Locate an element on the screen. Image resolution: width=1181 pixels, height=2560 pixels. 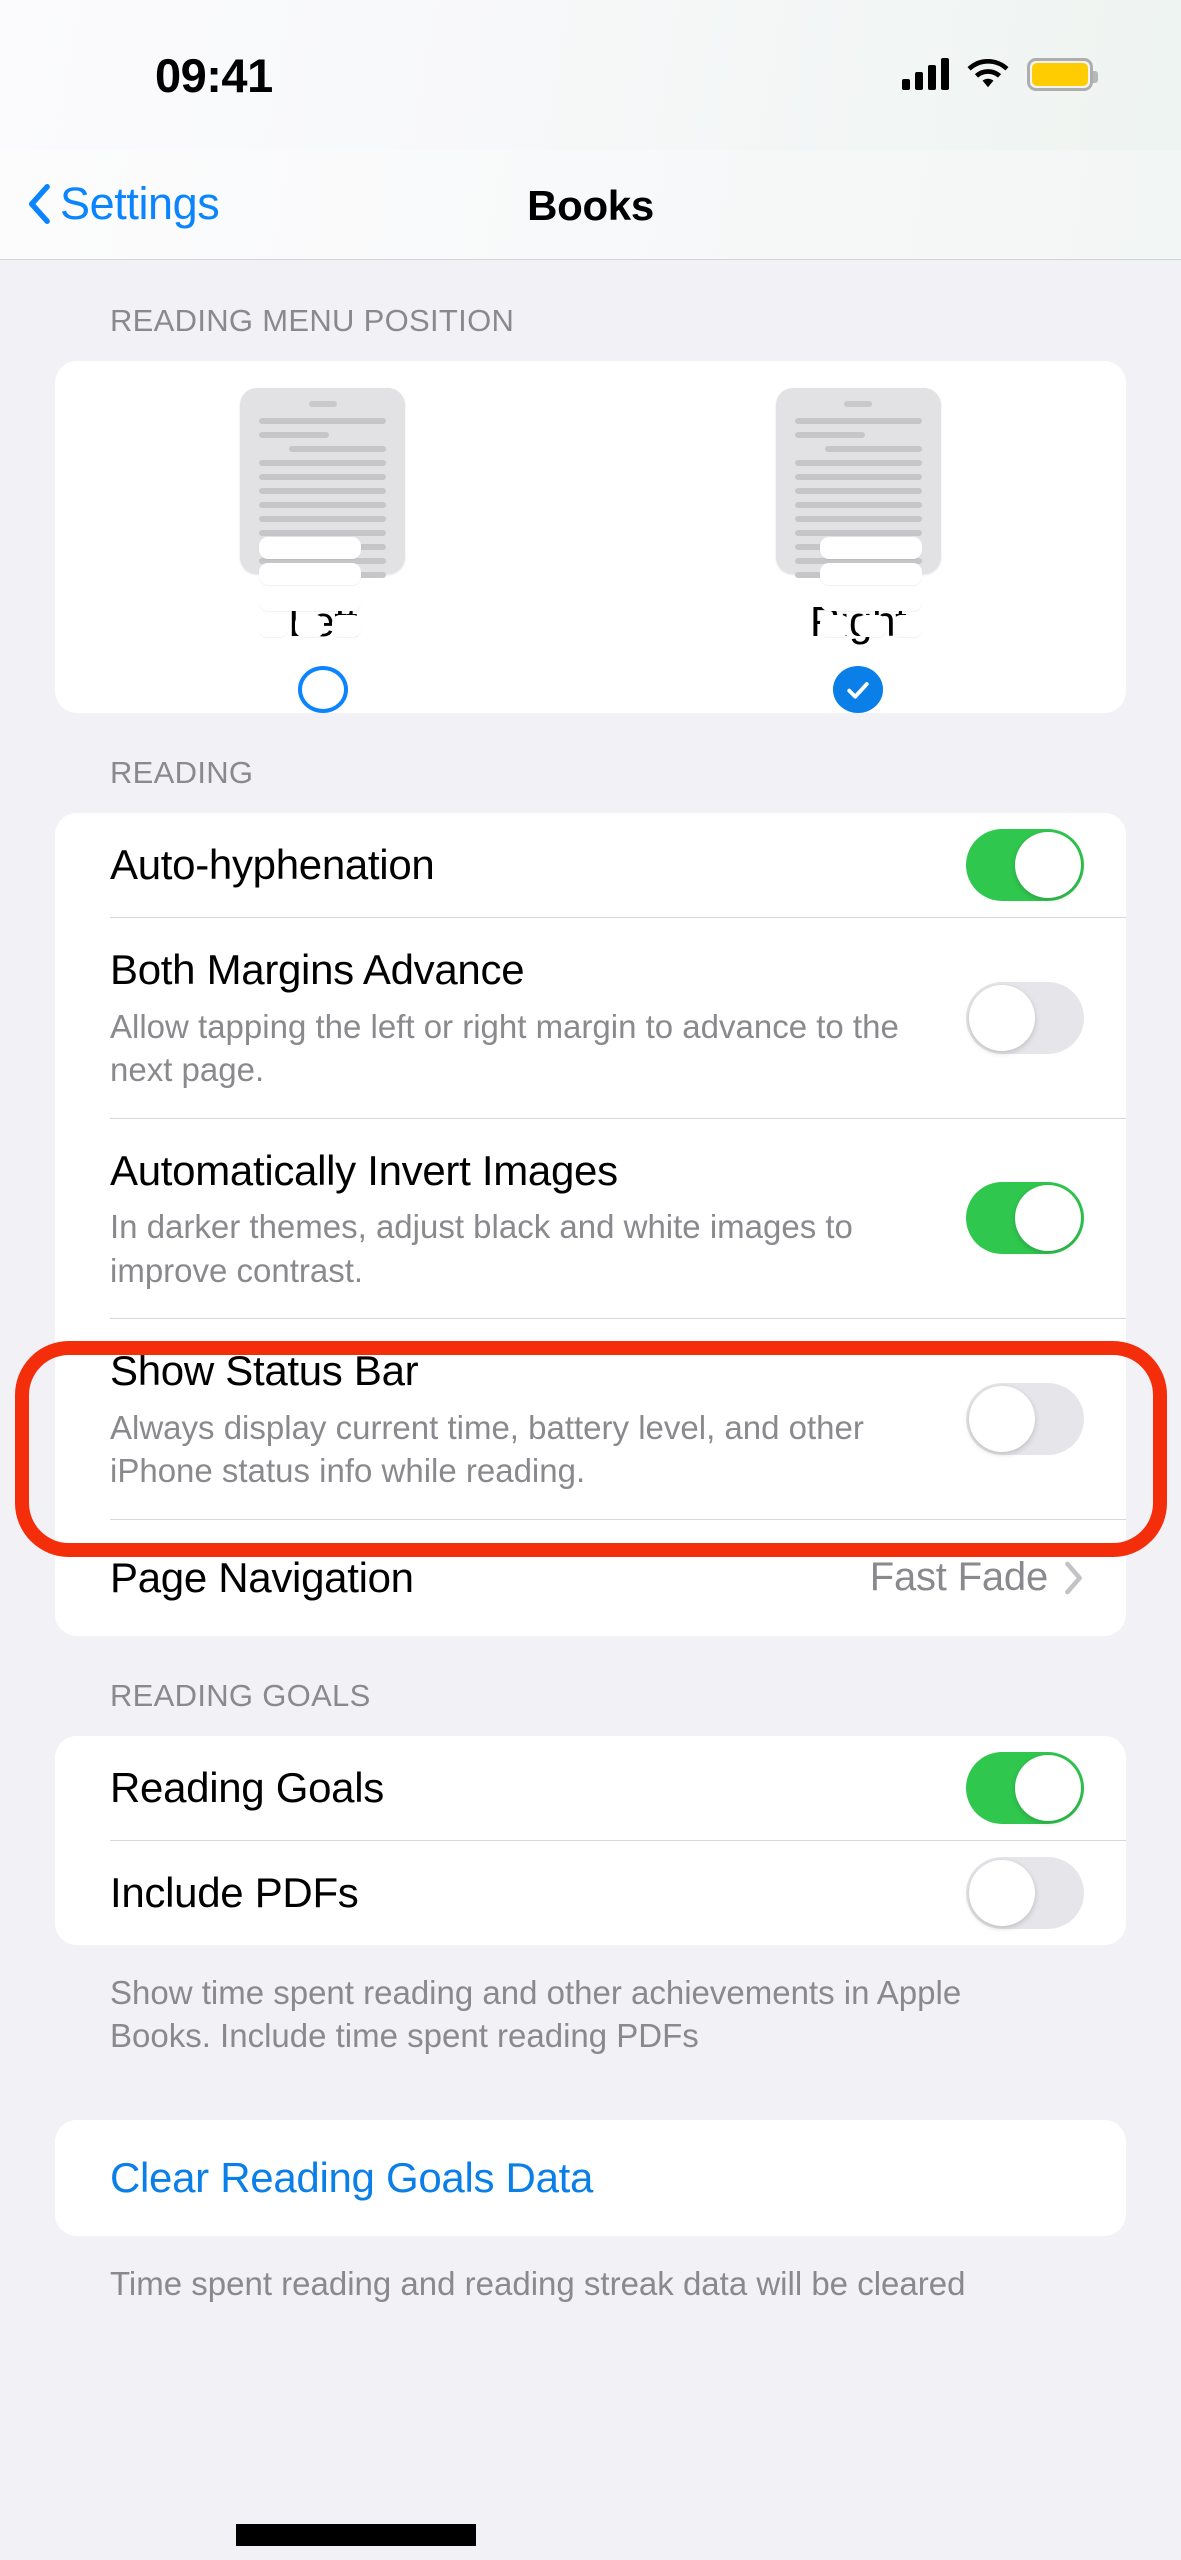
wifi-icon is located at coordinates (988, 73).